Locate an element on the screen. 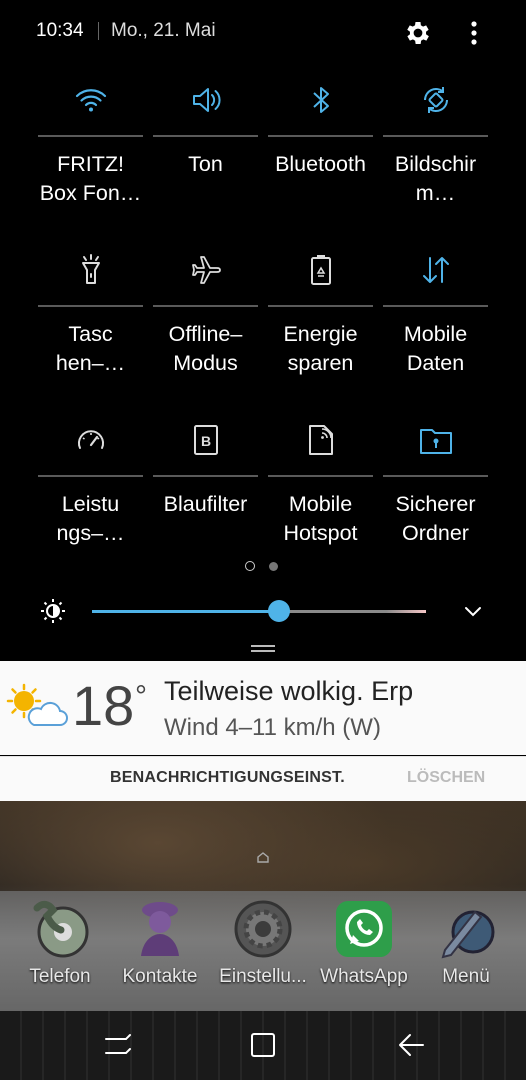 The image size is (526, 1080). app-contacts: Kontakte is located at coordinates (160, 943).